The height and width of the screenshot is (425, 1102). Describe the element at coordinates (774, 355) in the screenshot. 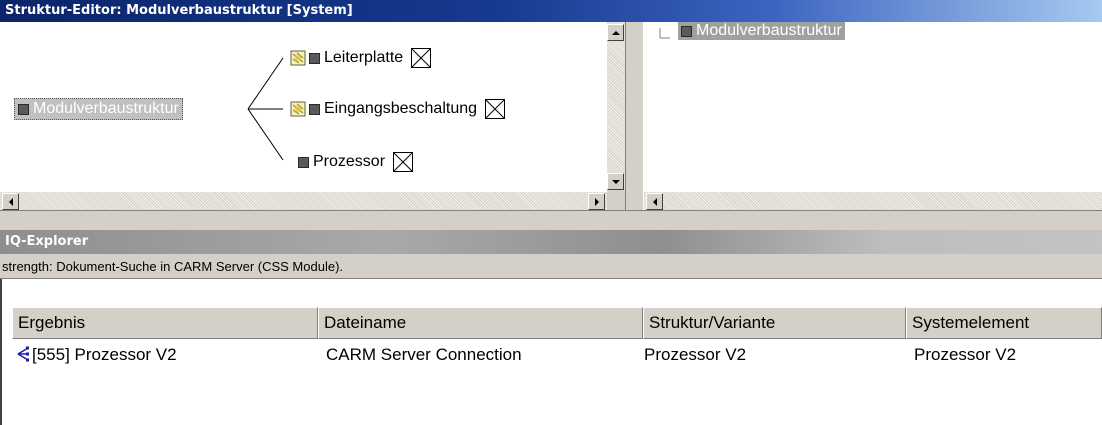

I see `cell-struktur-variante: Prozessor V2` at that location.